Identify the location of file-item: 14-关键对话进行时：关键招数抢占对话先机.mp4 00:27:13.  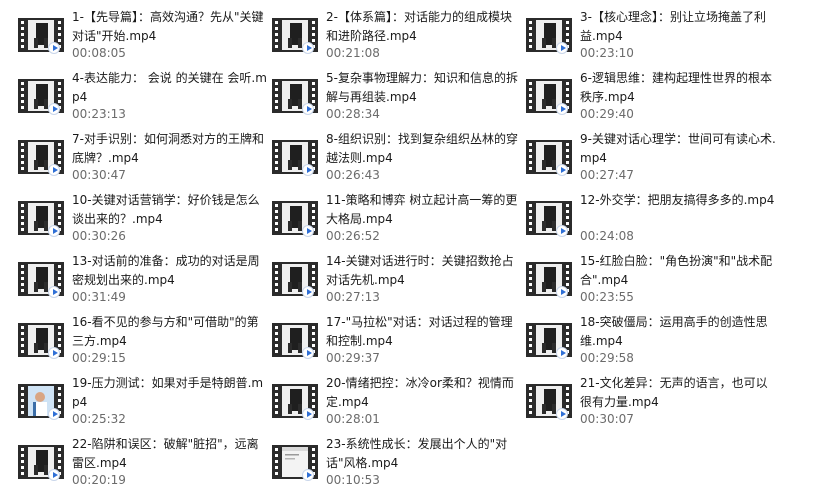
(397, 280).